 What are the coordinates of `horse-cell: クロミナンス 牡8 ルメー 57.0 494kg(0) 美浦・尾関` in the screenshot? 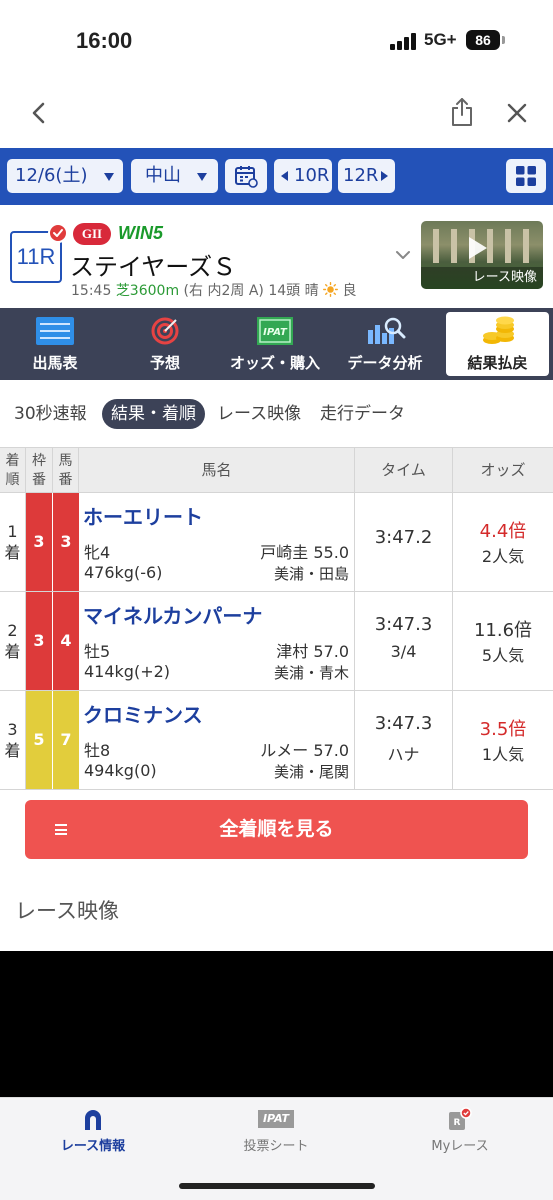 It's located at (217, 740).